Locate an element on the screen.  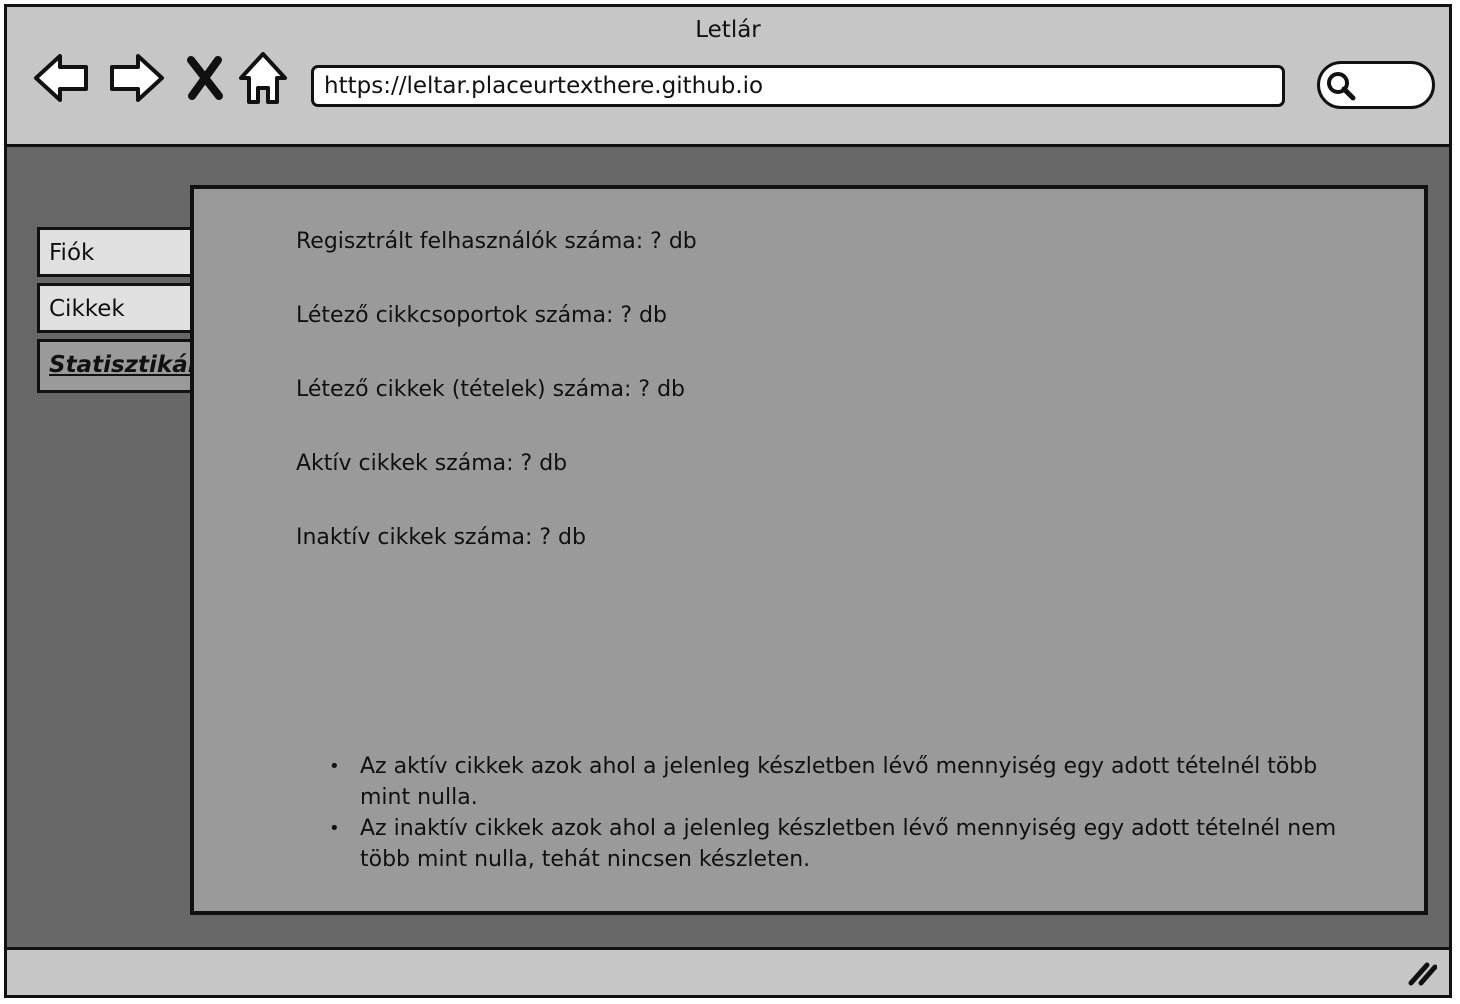
stop-button is located at coordinates (205, 78).